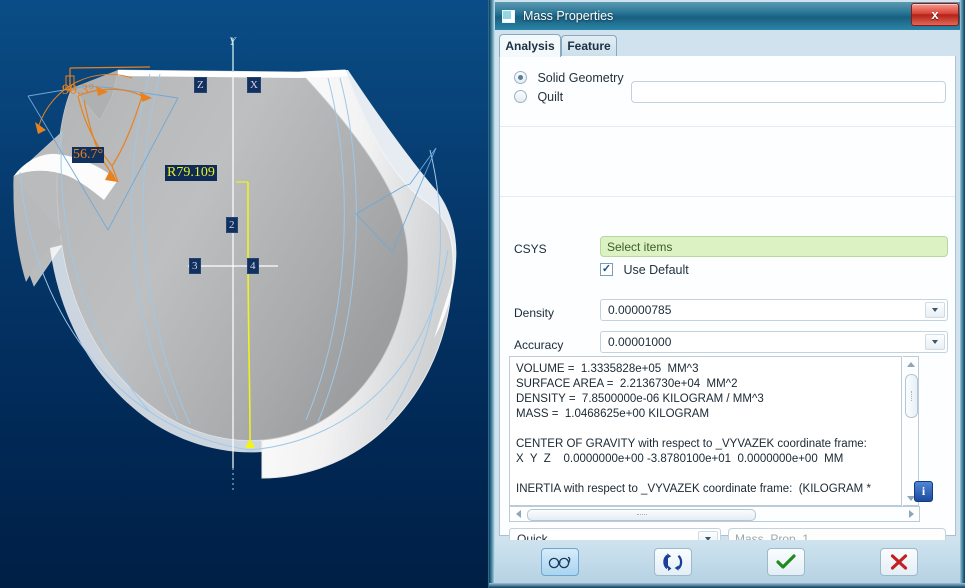 The image size is (965, 588). Describe the element at coordinates (530, 45) in the screenshot. I see `tab-analysis: Analysis` at that location.